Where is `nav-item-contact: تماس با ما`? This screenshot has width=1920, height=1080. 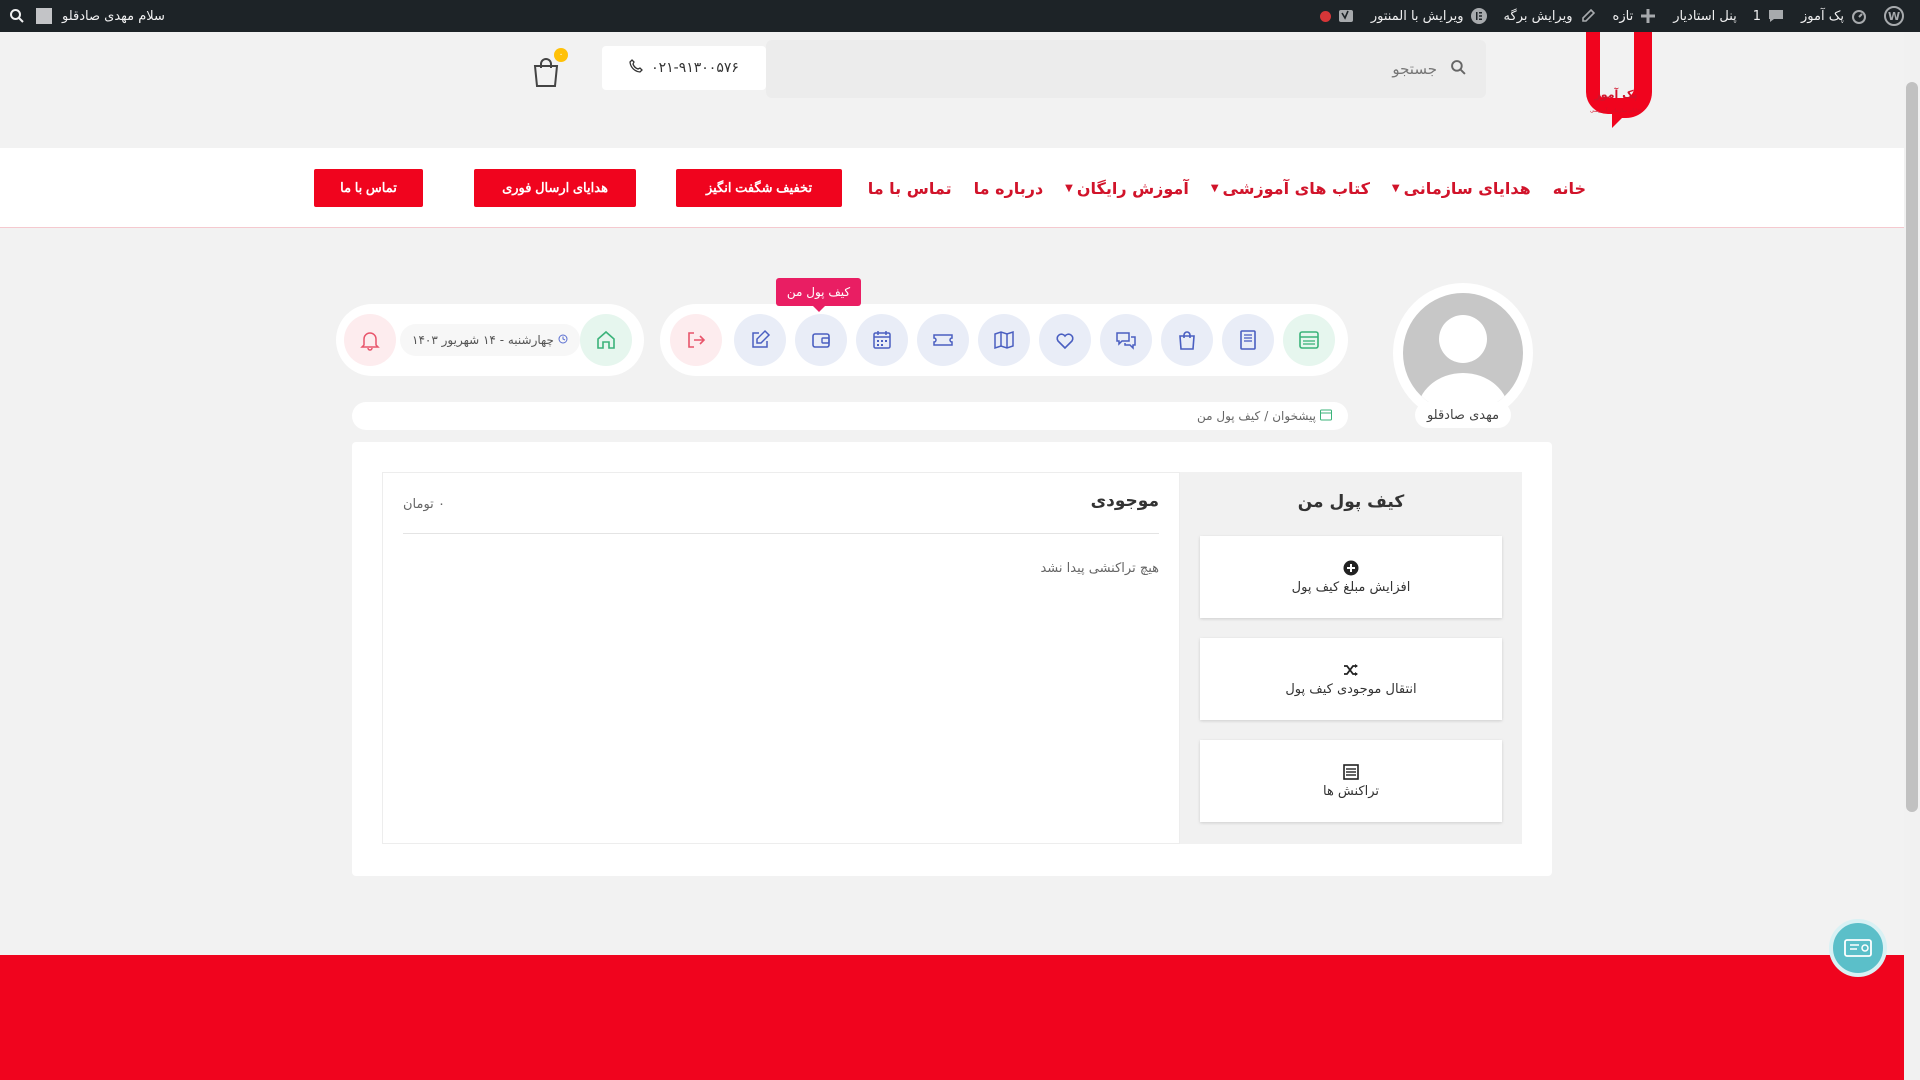
nav-item-contact: تماس با ما is located at coordinates (910, 188).